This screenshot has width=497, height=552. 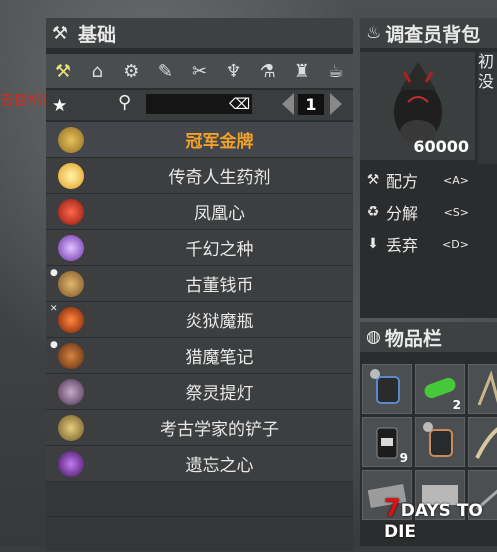 I want to click on category-clothing-icon: ♜, so click(x=302, y=71).